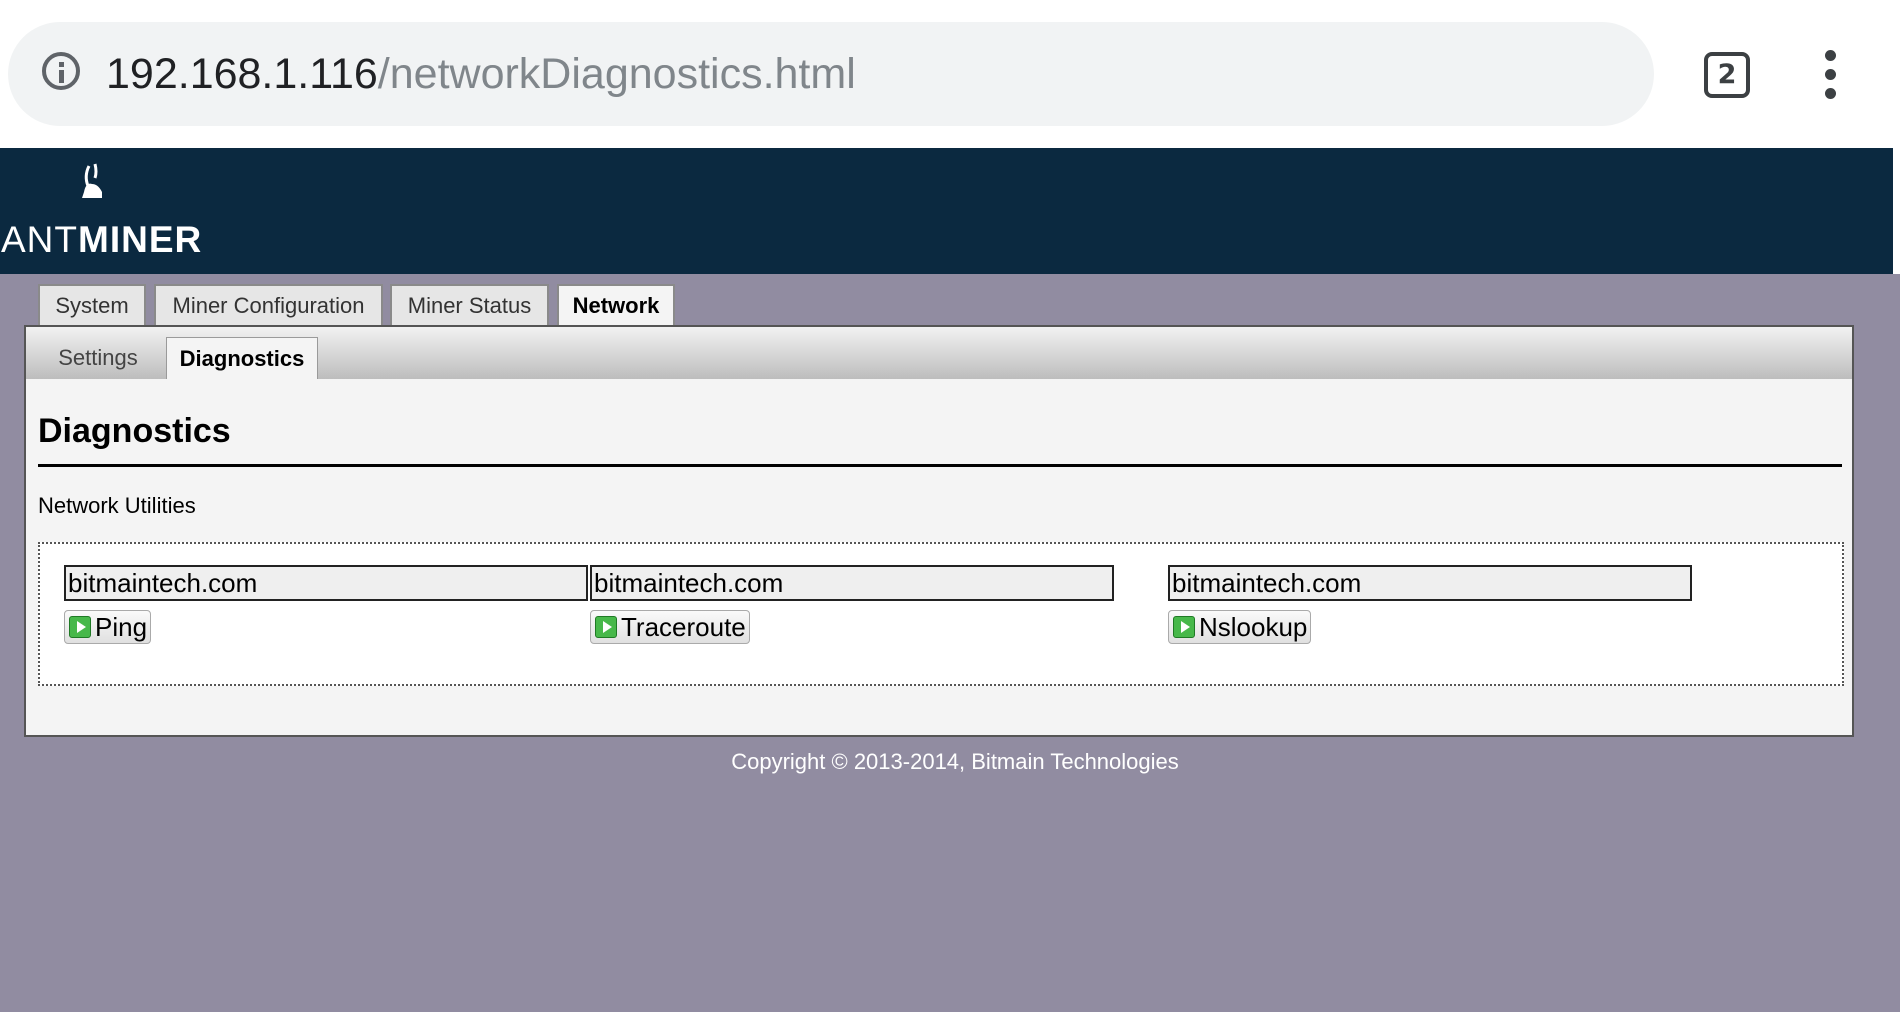  Describe the element at coordinates (940, 465) in the screenshot. I see `title-divider` at that location.